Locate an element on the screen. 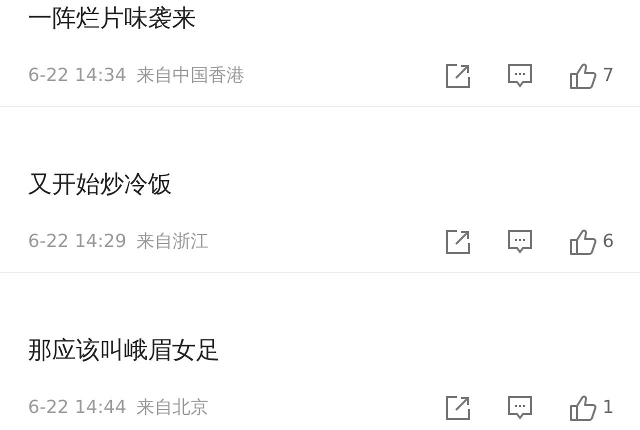  location-text: 来自北京 is located at coordinates (172, 408).